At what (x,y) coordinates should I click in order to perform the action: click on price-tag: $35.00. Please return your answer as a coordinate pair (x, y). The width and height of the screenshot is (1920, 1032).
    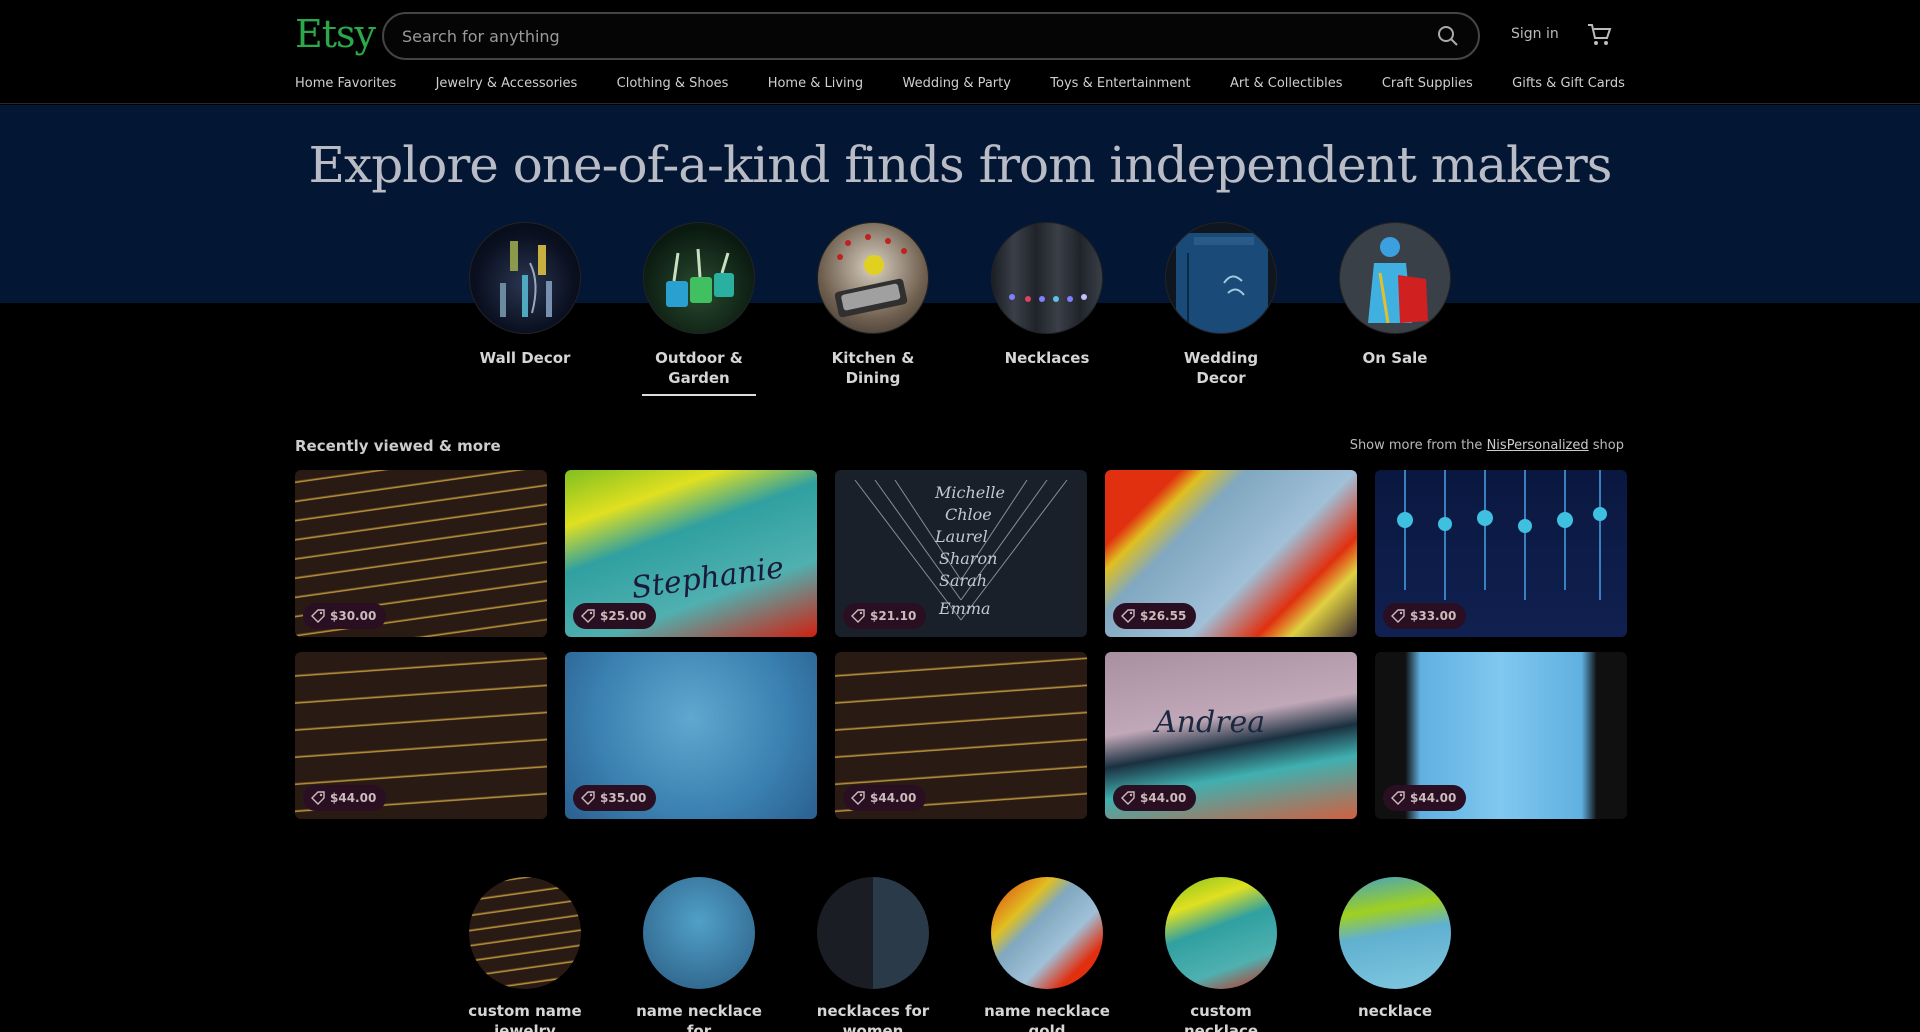
    Looking at the image, I should click on (615, 798).